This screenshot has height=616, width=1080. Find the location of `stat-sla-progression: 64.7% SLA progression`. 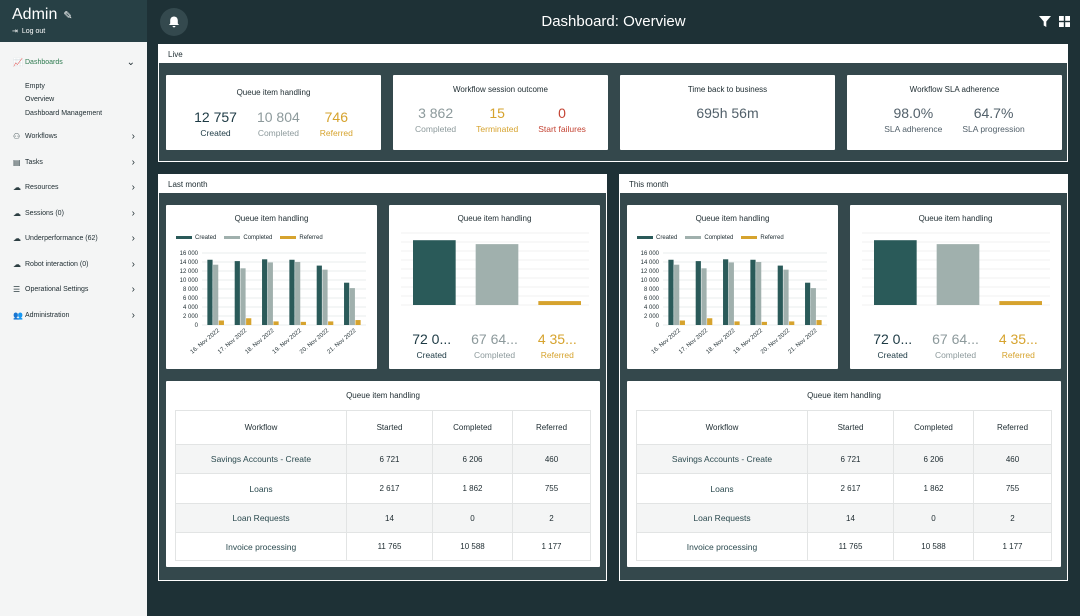

stat-sla-progression: 64.7% SLA progression is located at coordinates (993, 119).